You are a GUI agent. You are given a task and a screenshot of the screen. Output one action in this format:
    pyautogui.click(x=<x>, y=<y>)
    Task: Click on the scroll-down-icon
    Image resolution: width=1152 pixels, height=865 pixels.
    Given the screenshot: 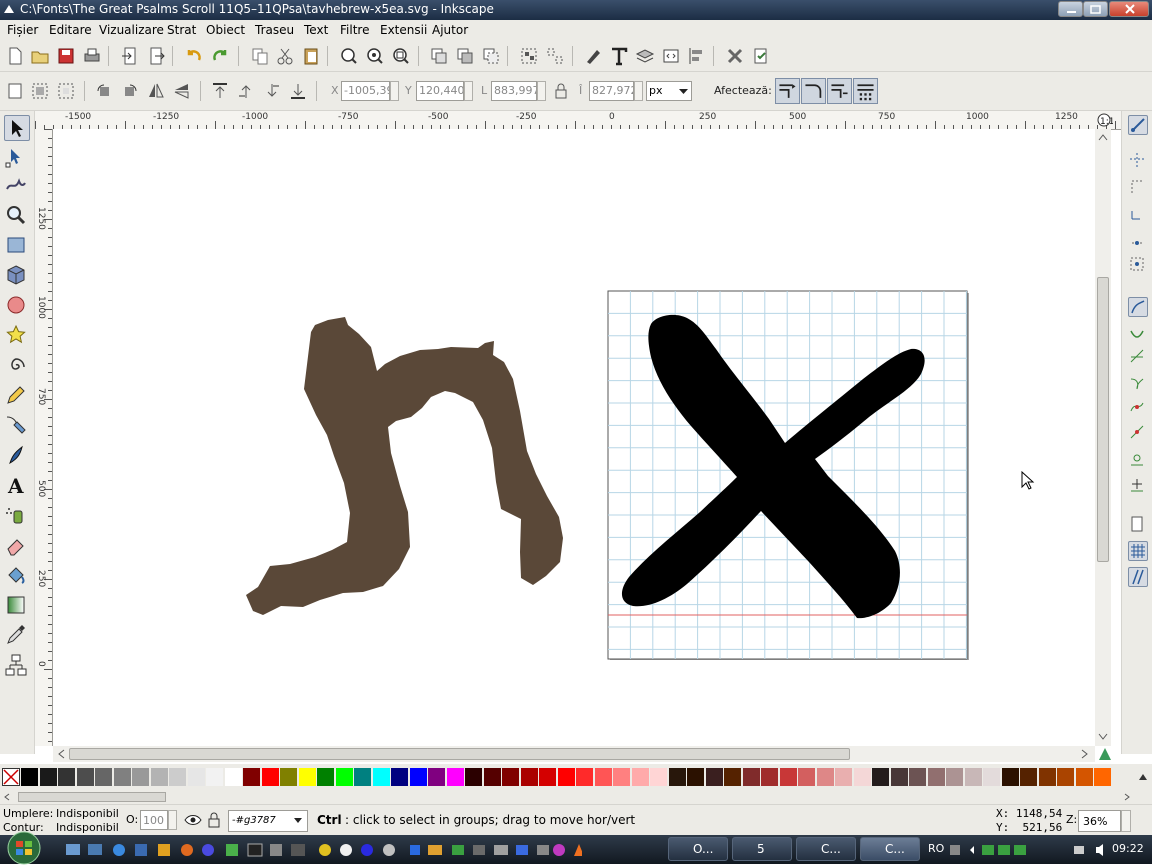 What is the action you would take?
    pyautogui.click(x=1103, y=737)
    